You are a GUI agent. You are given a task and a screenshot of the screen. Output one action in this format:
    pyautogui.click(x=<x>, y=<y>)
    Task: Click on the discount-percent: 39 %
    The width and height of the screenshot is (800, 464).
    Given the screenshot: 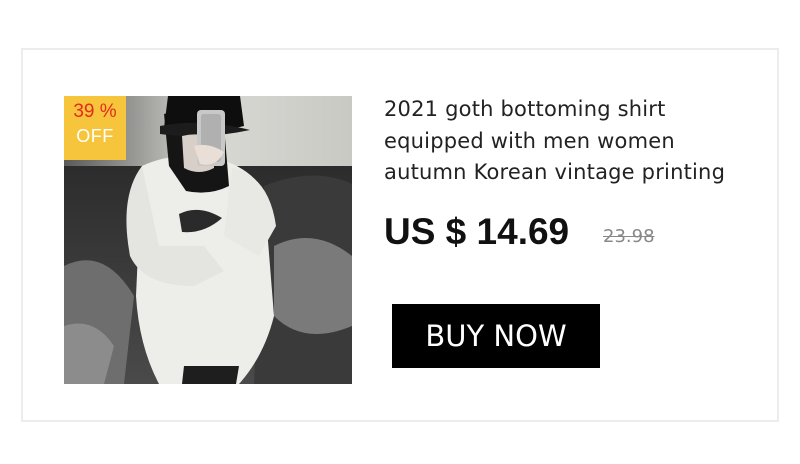 What is the action you would take?
    pyautogui.click(x=95, y=111)
    